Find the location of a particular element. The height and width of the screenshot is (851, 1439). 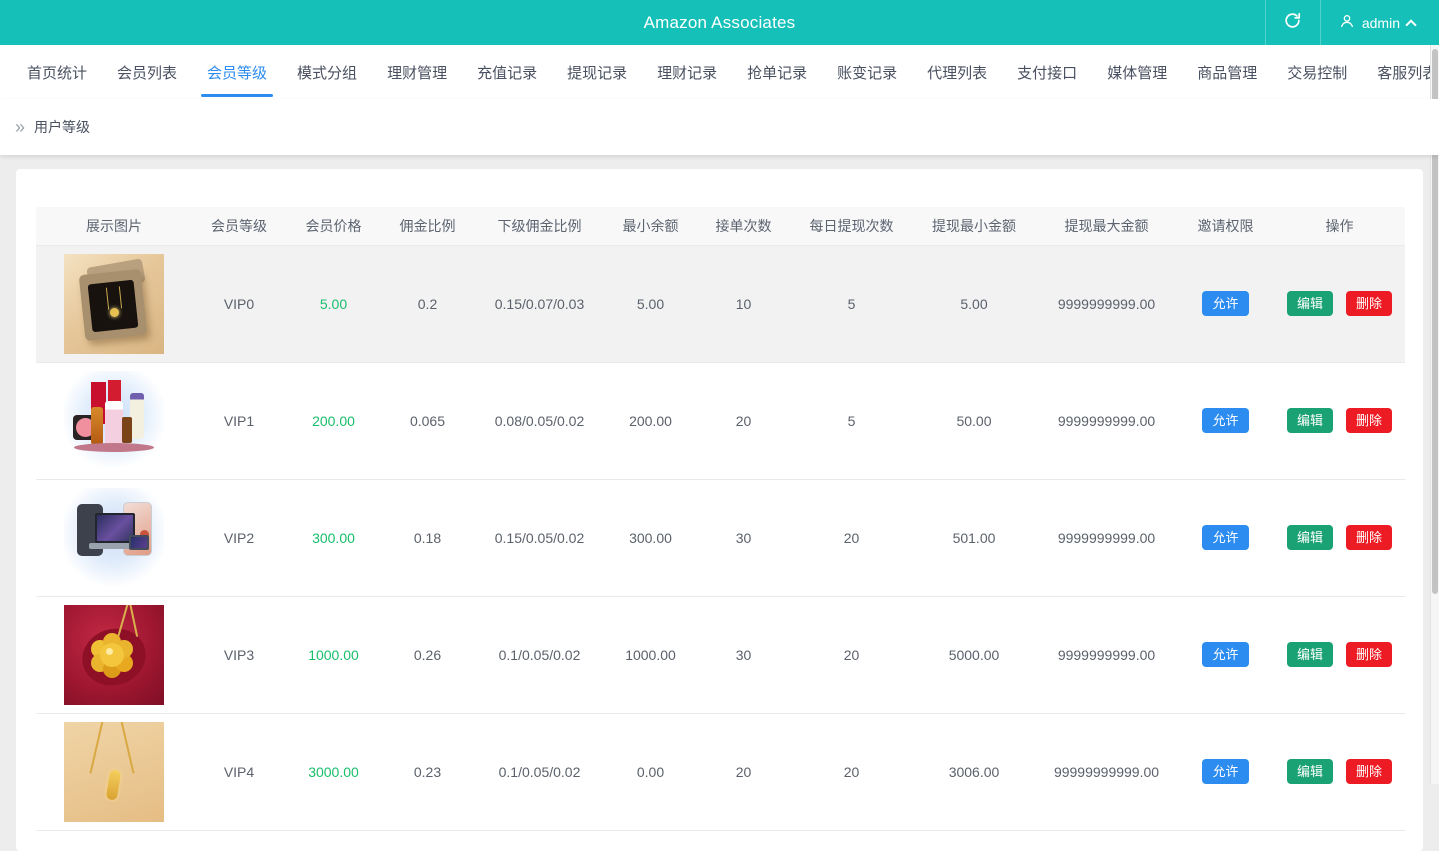

col-header-invite-perm: 邀请权限 is located at coordinates (1225, 226).